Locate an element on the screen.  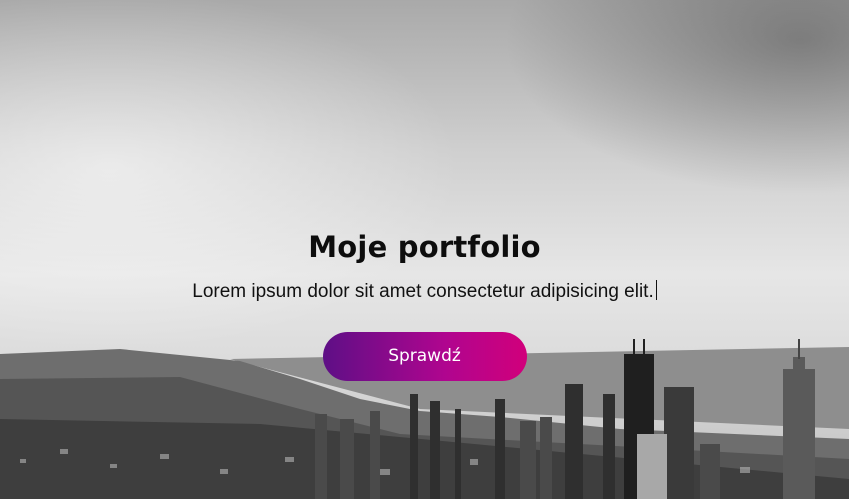
check-button: Sprawdź is located at coordinates (424, 356).